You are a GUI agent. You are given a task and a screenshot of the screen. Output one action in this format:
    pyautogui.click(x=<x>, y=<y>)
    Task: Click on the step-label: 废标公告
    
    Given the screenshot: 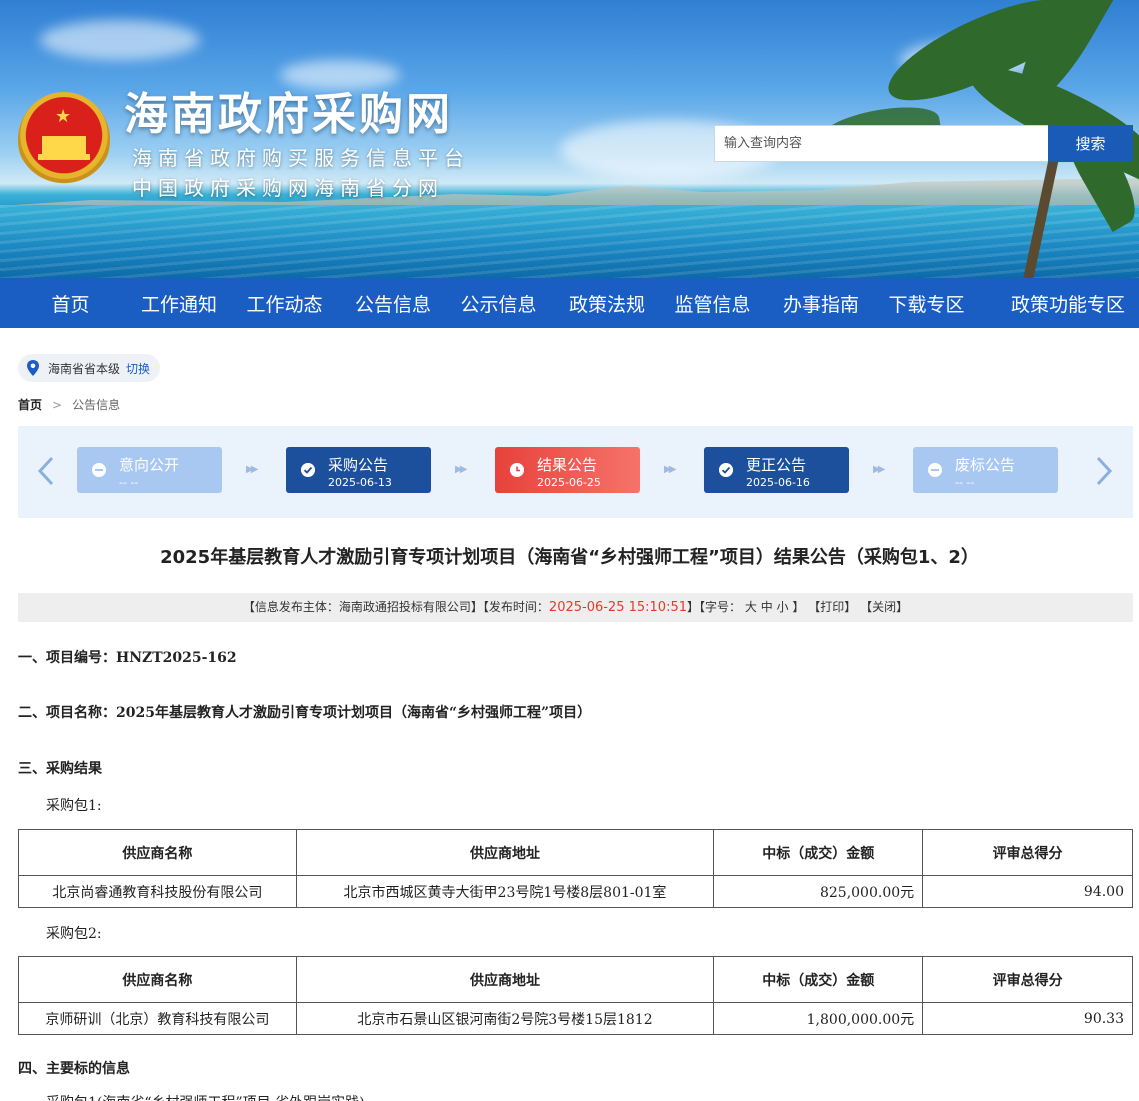 What is the action you would take?
    pyautogui.click(x=985, y=465)
    